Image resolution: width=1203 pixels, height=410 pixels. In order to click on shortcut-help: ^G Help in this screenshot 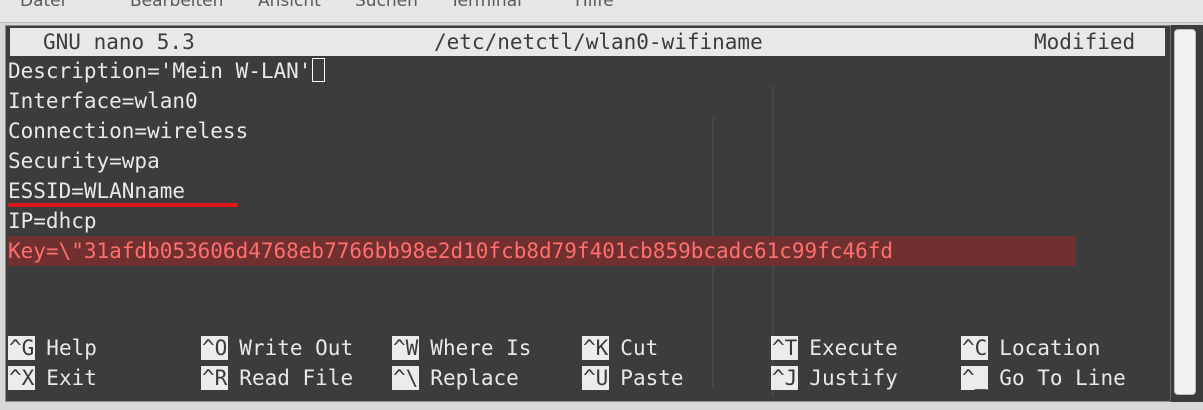, I will do `click(52, 348)`.